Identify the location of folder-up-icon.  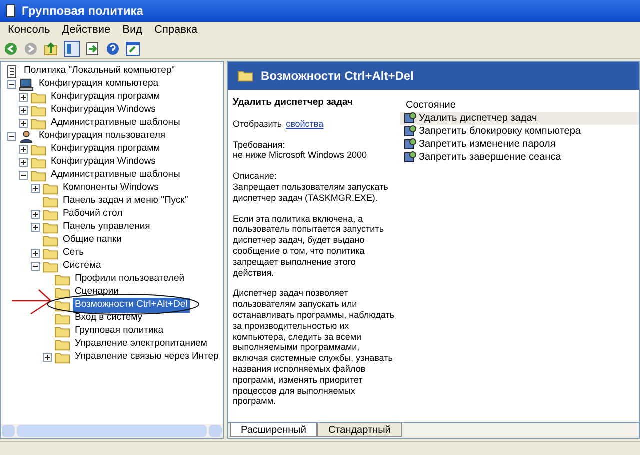
(51, 49).